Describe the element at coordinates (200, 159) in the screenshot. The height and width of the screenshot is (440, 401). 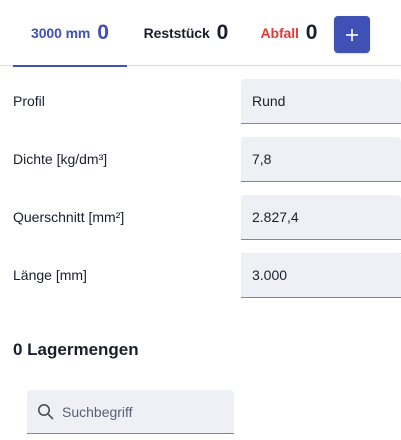
I see `form-row-dichte: Dichte [kg/dm³] 7,8` at that location.